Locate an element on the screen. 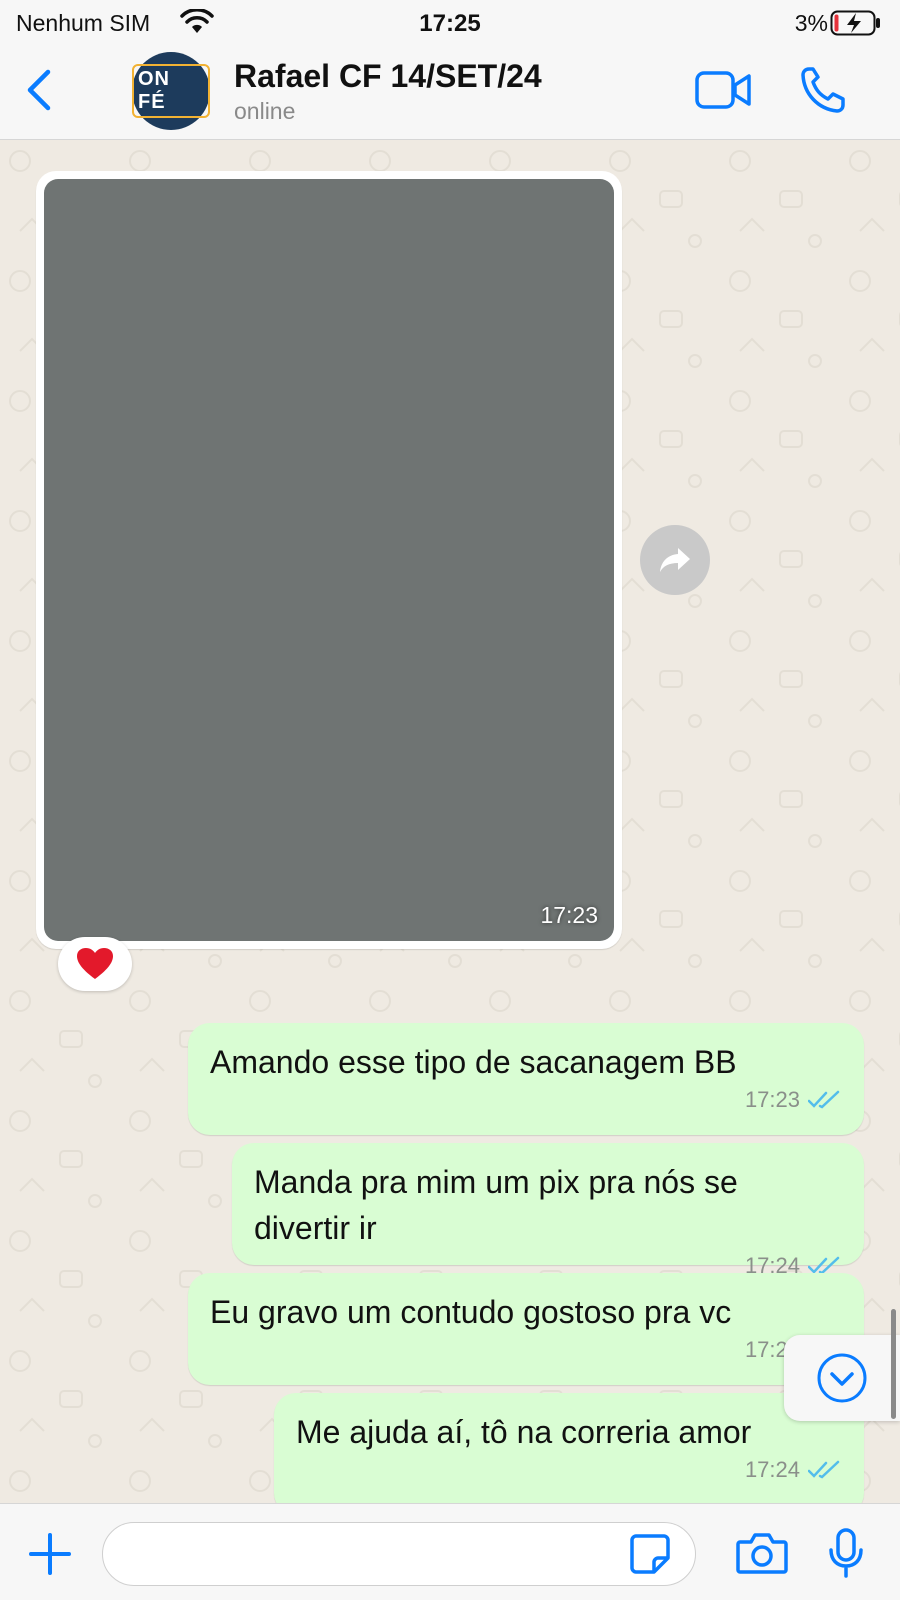 This screenshot has height=1600, width=900. battery-percent: 3% is located at coordinates (811, 23).